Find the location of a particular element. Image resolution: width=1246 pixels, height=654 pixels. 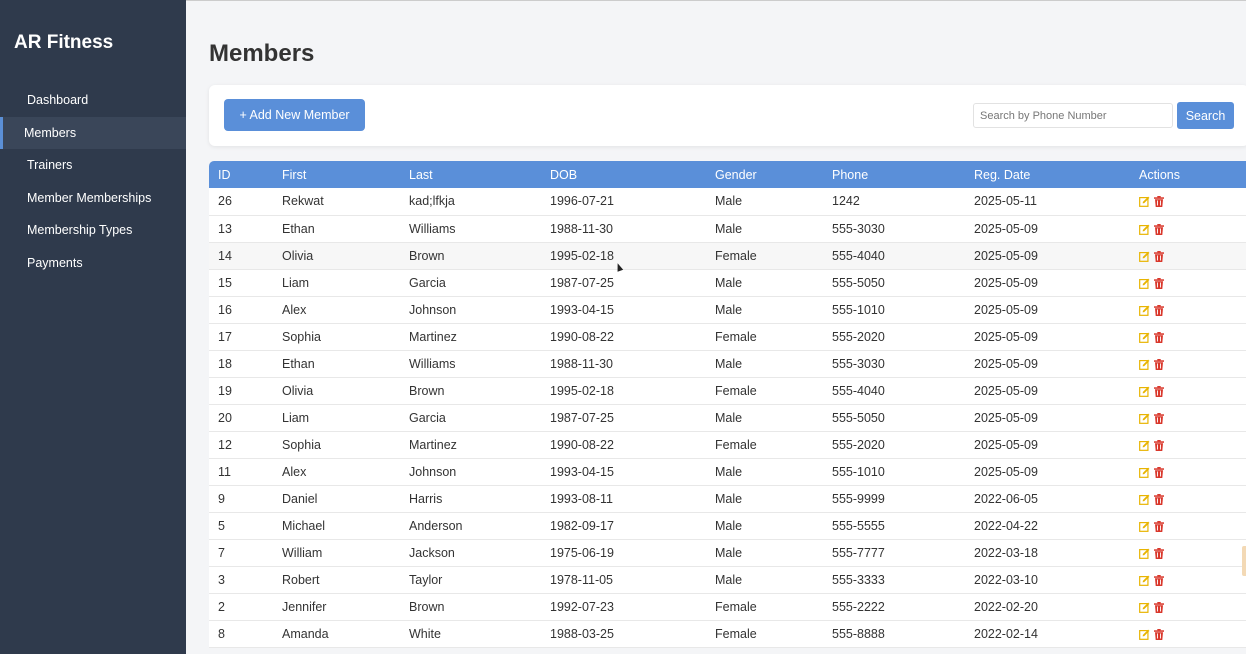

cell-id: 20 is located at coordinates (225, 417).